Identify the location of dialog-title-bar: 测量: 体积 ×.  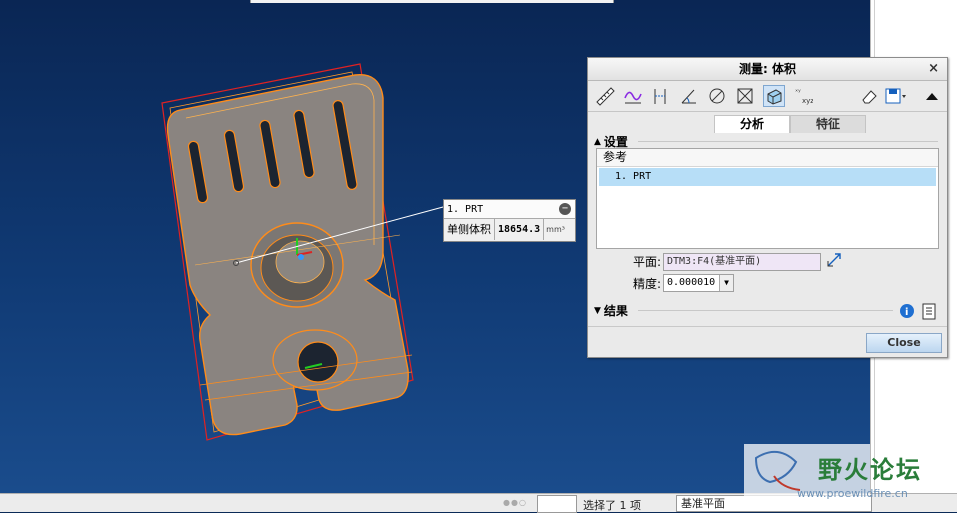
(767, 69).